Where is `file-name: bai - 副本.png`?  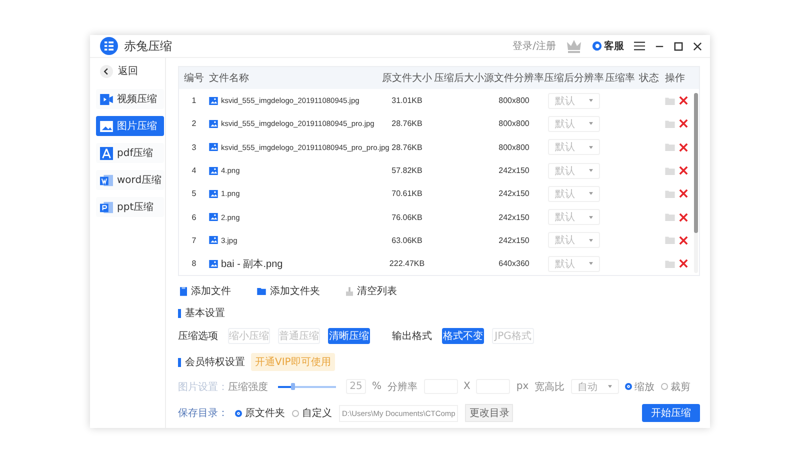 file-name: bai - 副本.png is located at coordinates (252, 264).